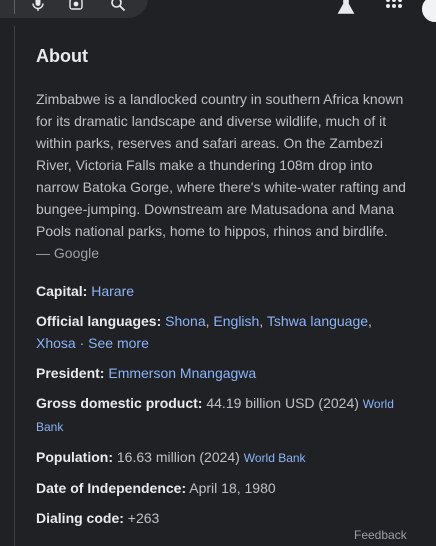  I want to click on feedback-link: Feedback, so click(380, 535).